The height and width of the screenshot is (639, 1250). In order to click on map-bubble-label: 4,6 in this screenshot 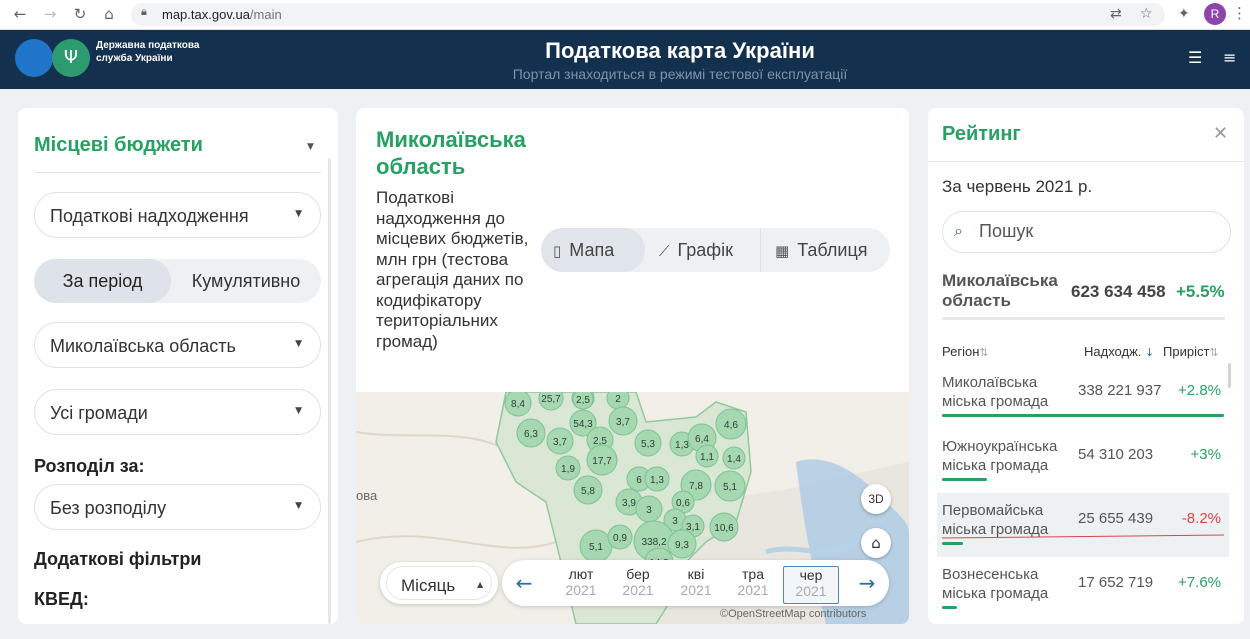, I will do `click(731, 425)`.